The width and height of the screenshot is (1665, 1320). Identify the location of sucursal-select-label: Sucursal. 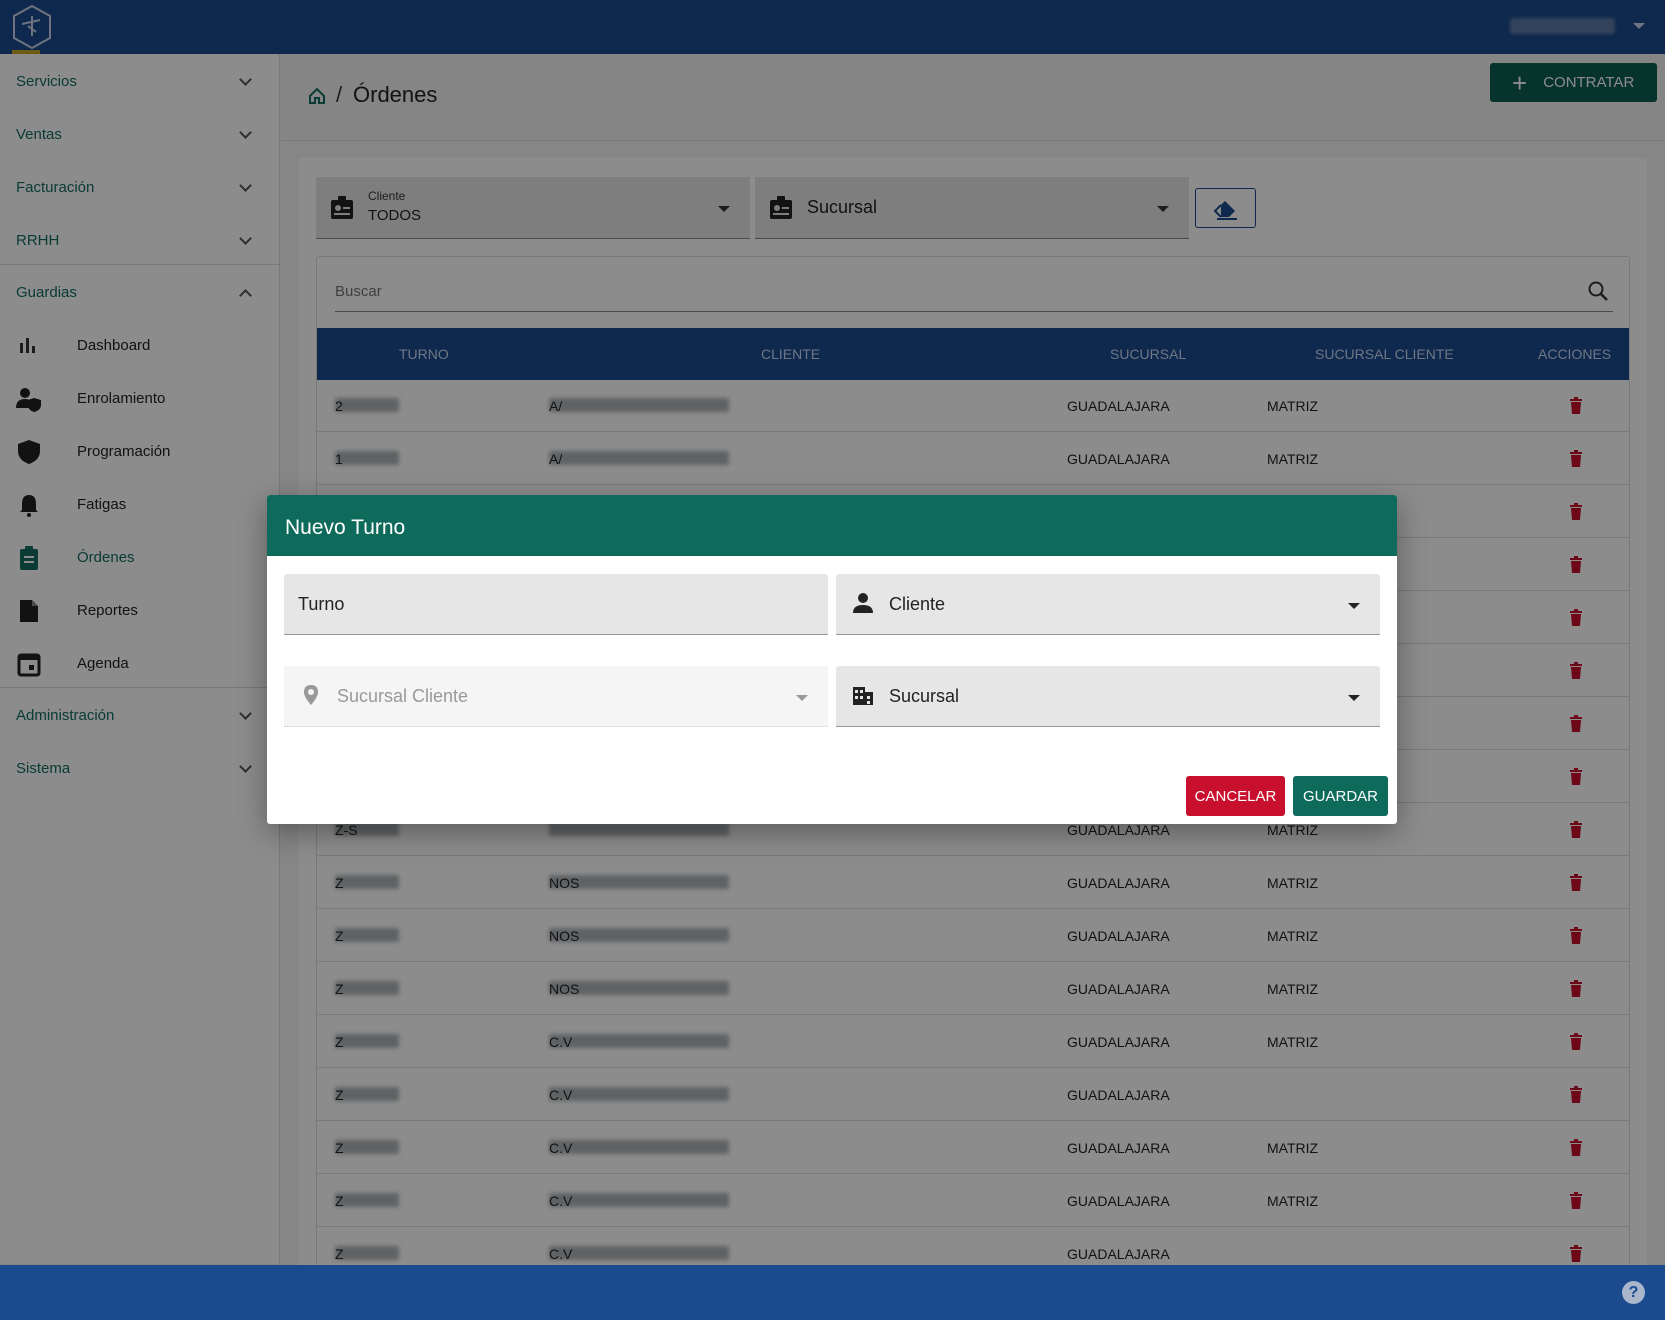
(924, 696).